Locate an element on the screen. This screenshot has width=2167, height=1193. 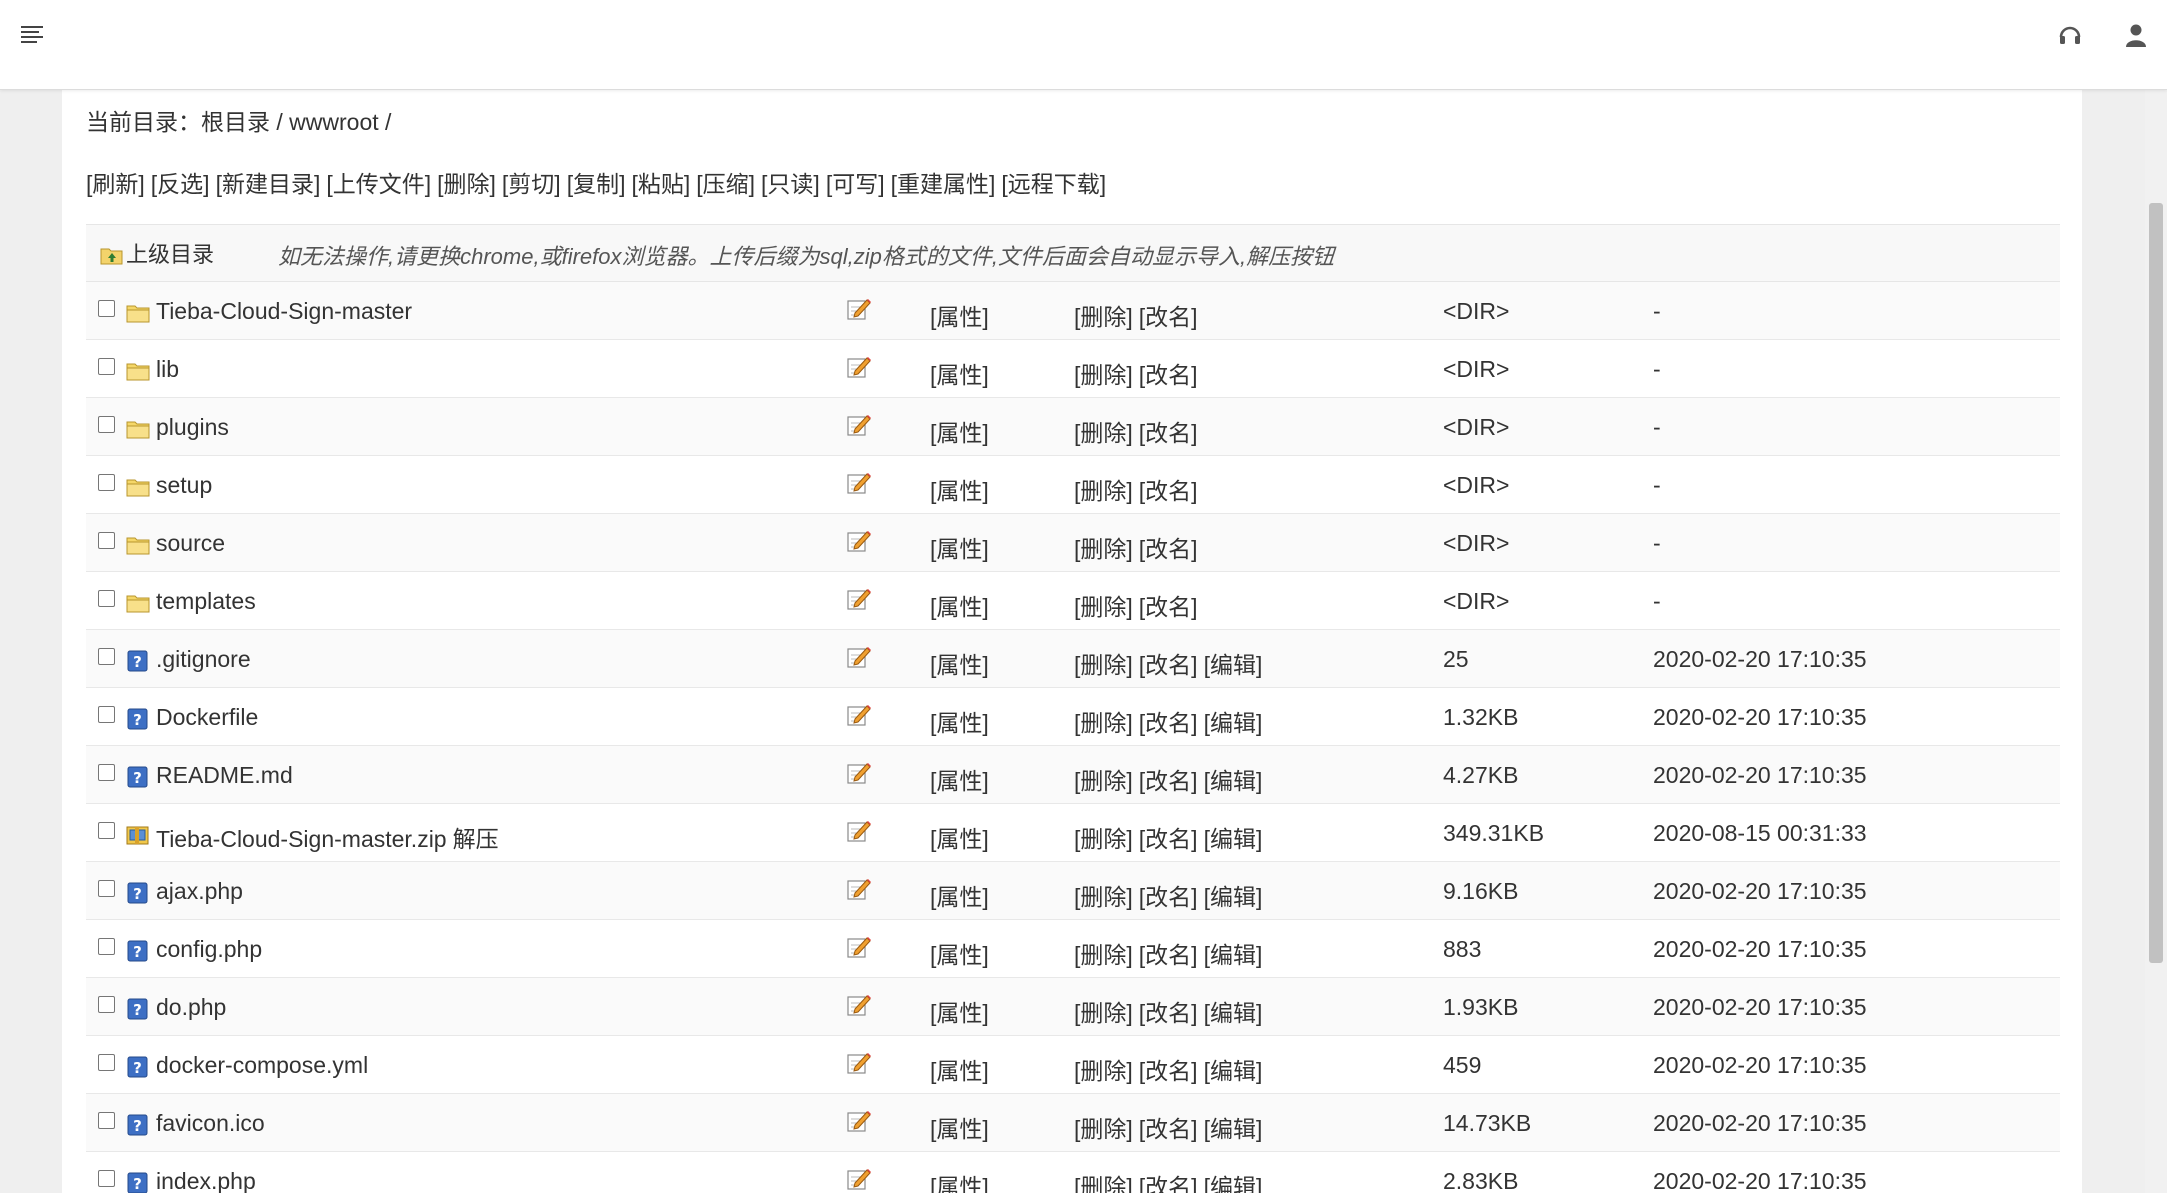
file-name: README.md is located at coordinates (224, 775).